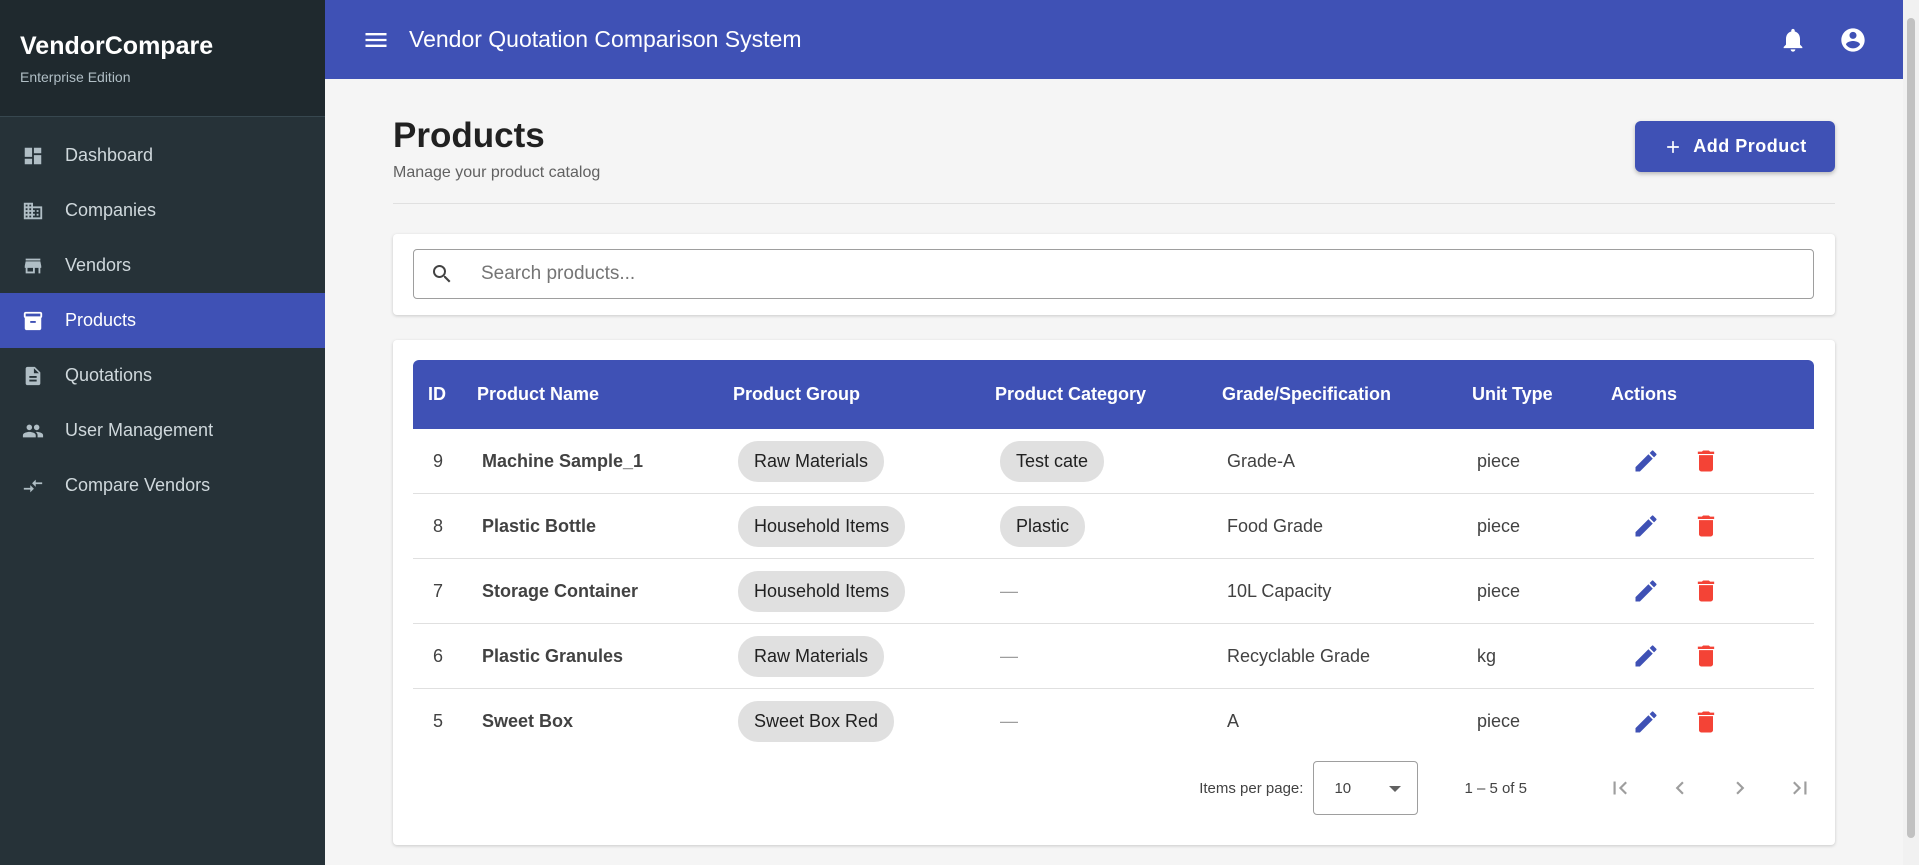 The height and width of the screenshot is (865, 1919). Describe the element at coordinates (1347, 394) in the screenshot. I see `header-grade: Grade/Specification` at that location.